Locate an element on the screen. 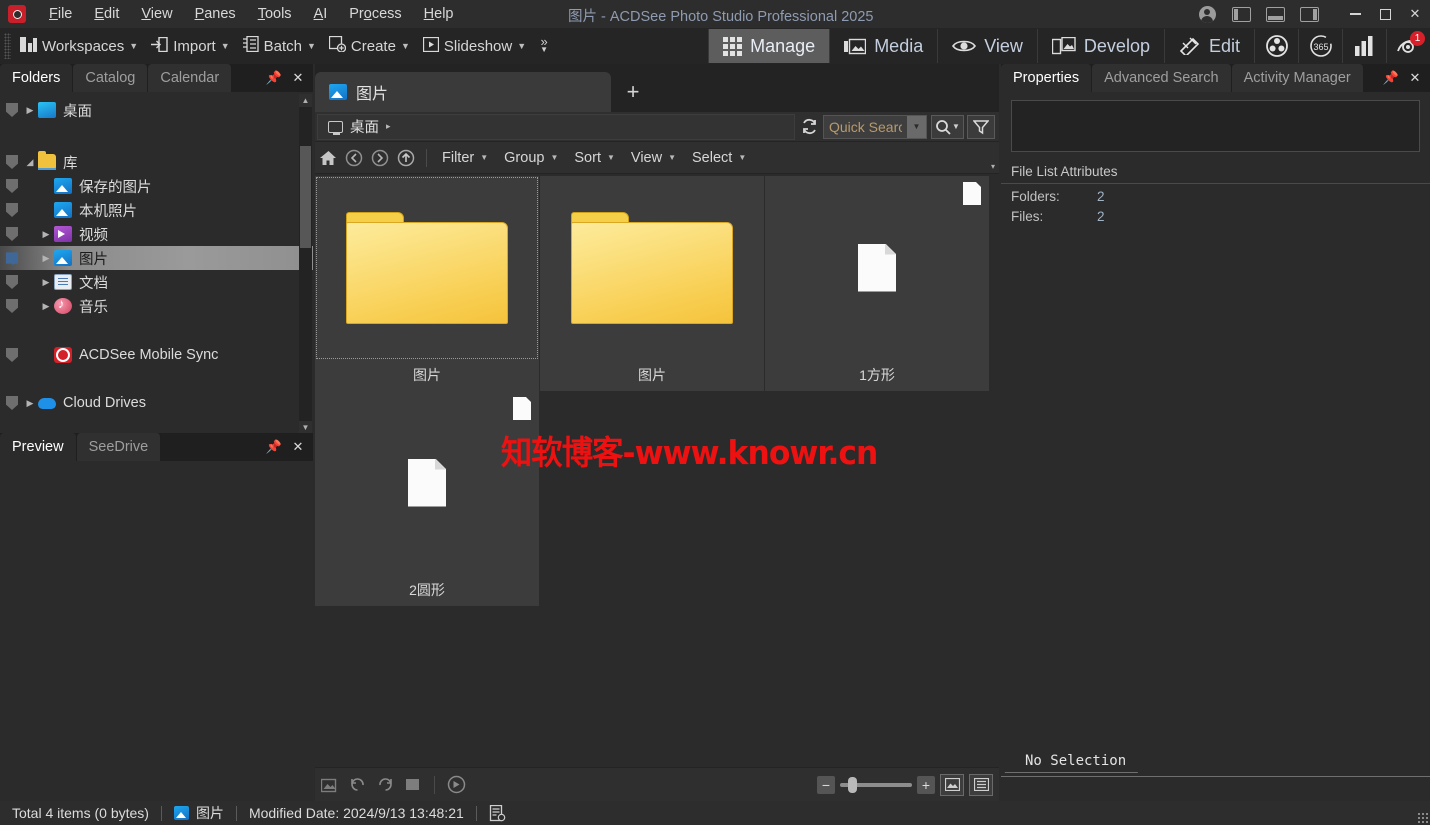  list-view-icon is located at coordinates (981, 784).